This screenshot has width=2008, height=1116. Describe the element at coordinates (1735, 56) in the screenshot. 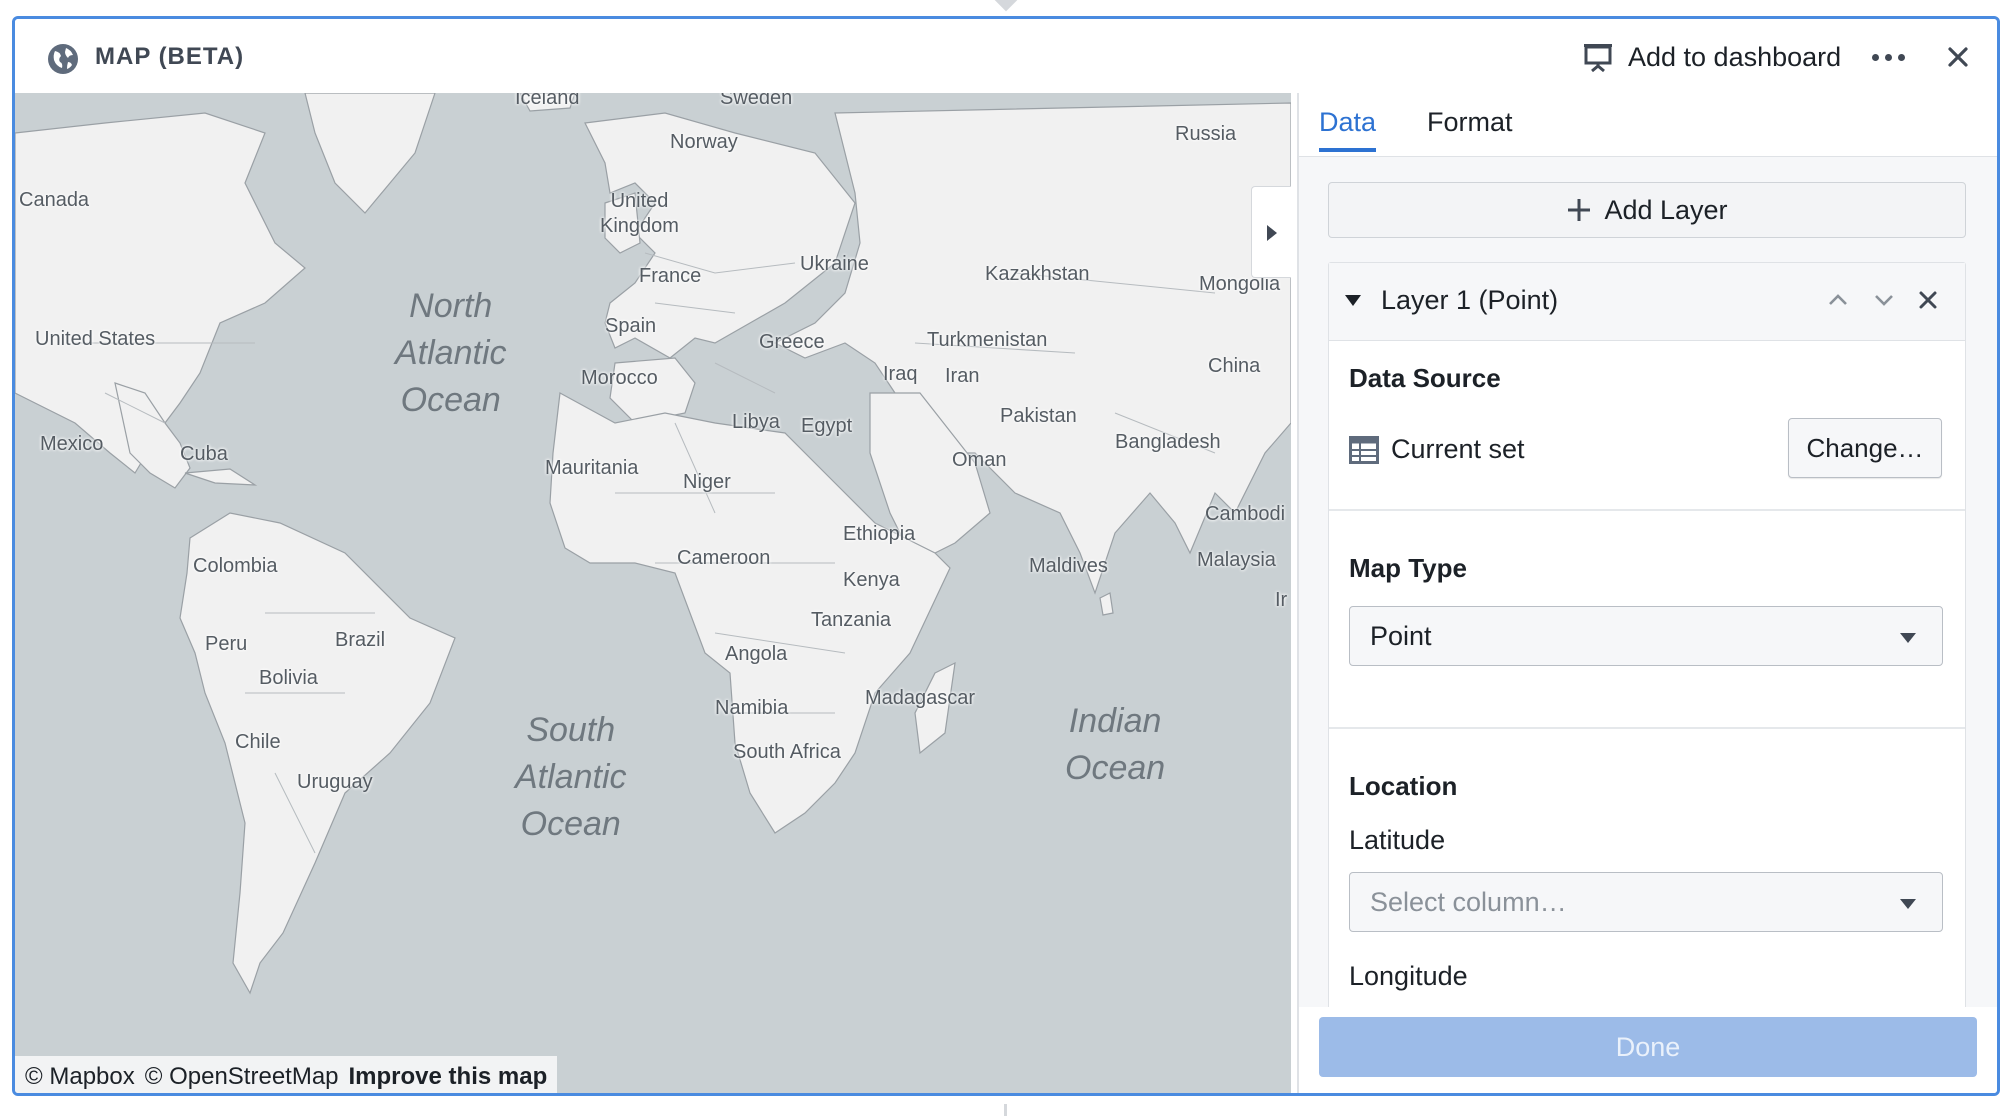

I see `add-to-dashboard-label: Add to dashboard` at that location.